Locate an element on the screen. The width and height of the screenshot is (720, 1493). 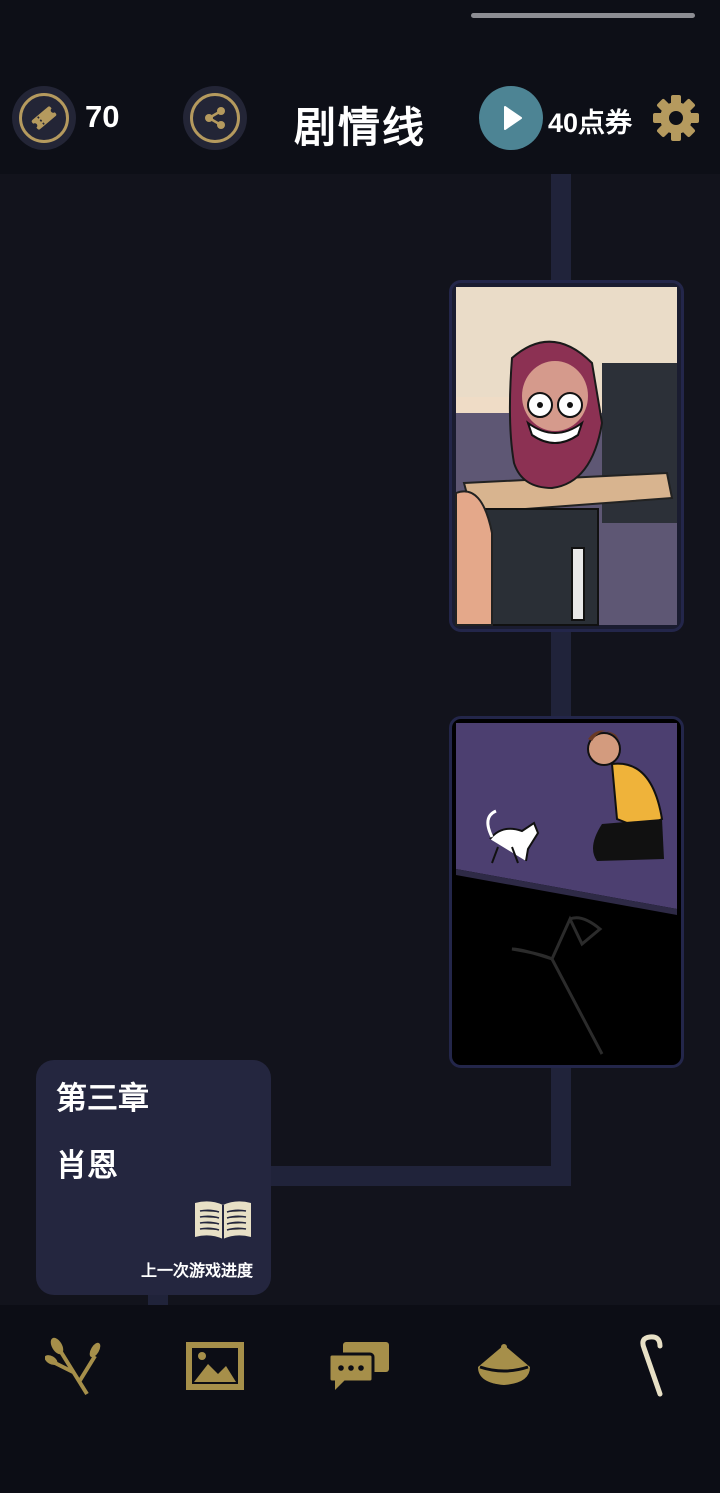
last-progress-label: 上一次游戏进度 is located at coordinates (196, 1271).